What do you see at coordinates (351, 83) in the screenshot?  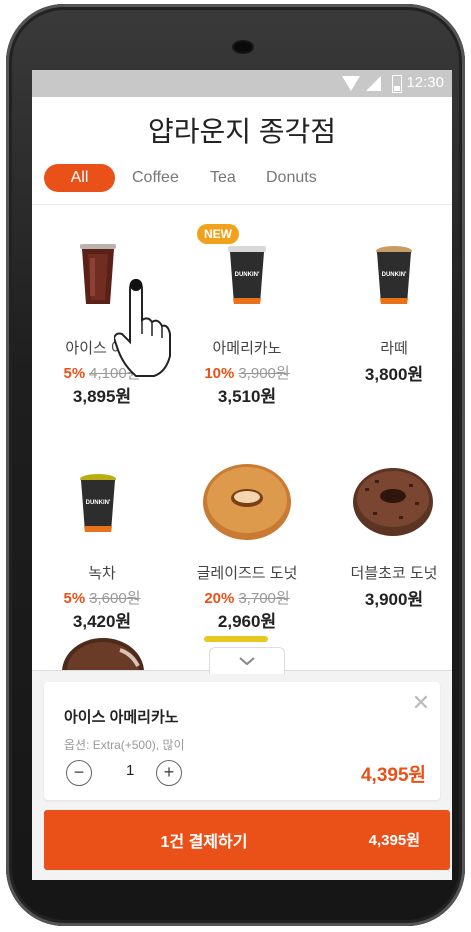 I see `wifi-icon` at bounding box center [351, 83].